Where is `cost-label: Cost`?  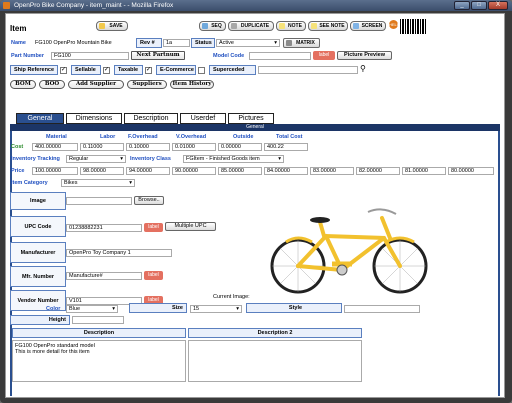 cost-label: Cost is located at coordinates (17, 147).